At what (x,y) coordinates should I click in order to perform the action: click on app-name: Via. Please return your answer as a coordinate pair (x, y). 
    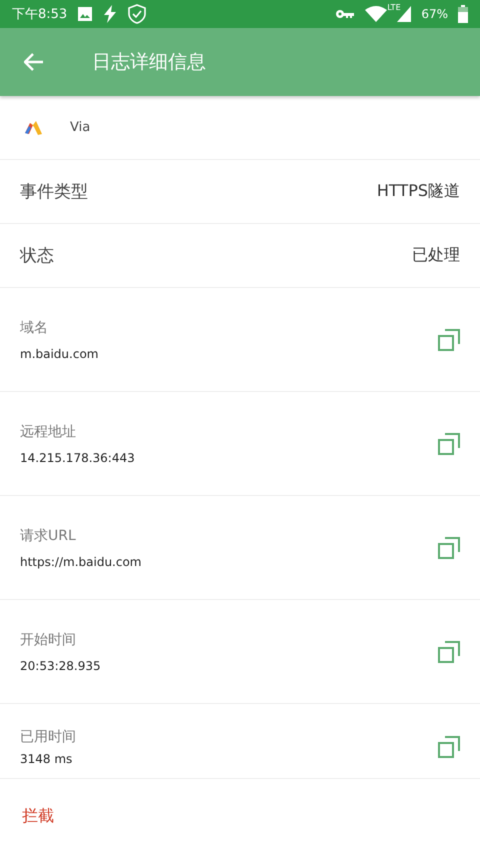
    Looking at the image, I should click on (80, 127).